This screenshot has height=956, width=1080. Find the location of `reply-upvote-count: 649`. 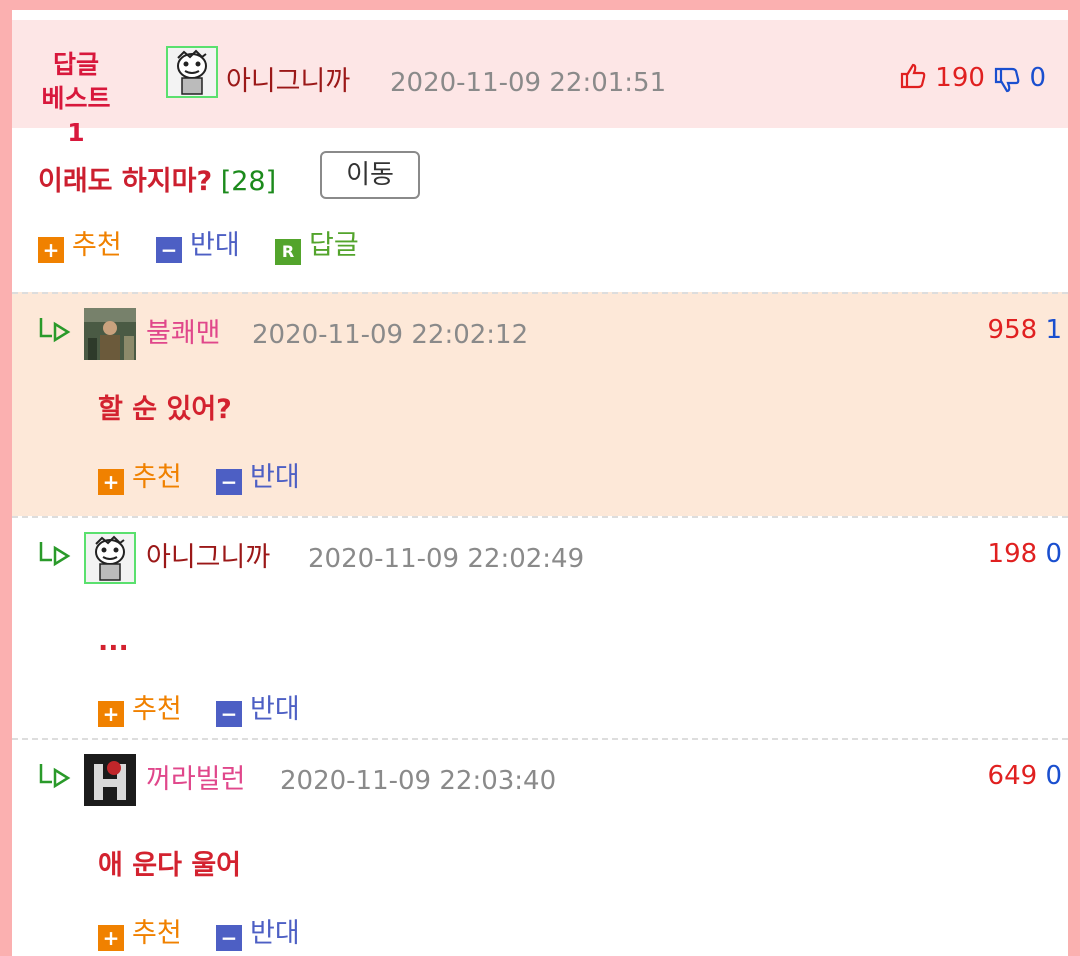

reply-upvote-count: 649 is located at coordinates (1012, 776).